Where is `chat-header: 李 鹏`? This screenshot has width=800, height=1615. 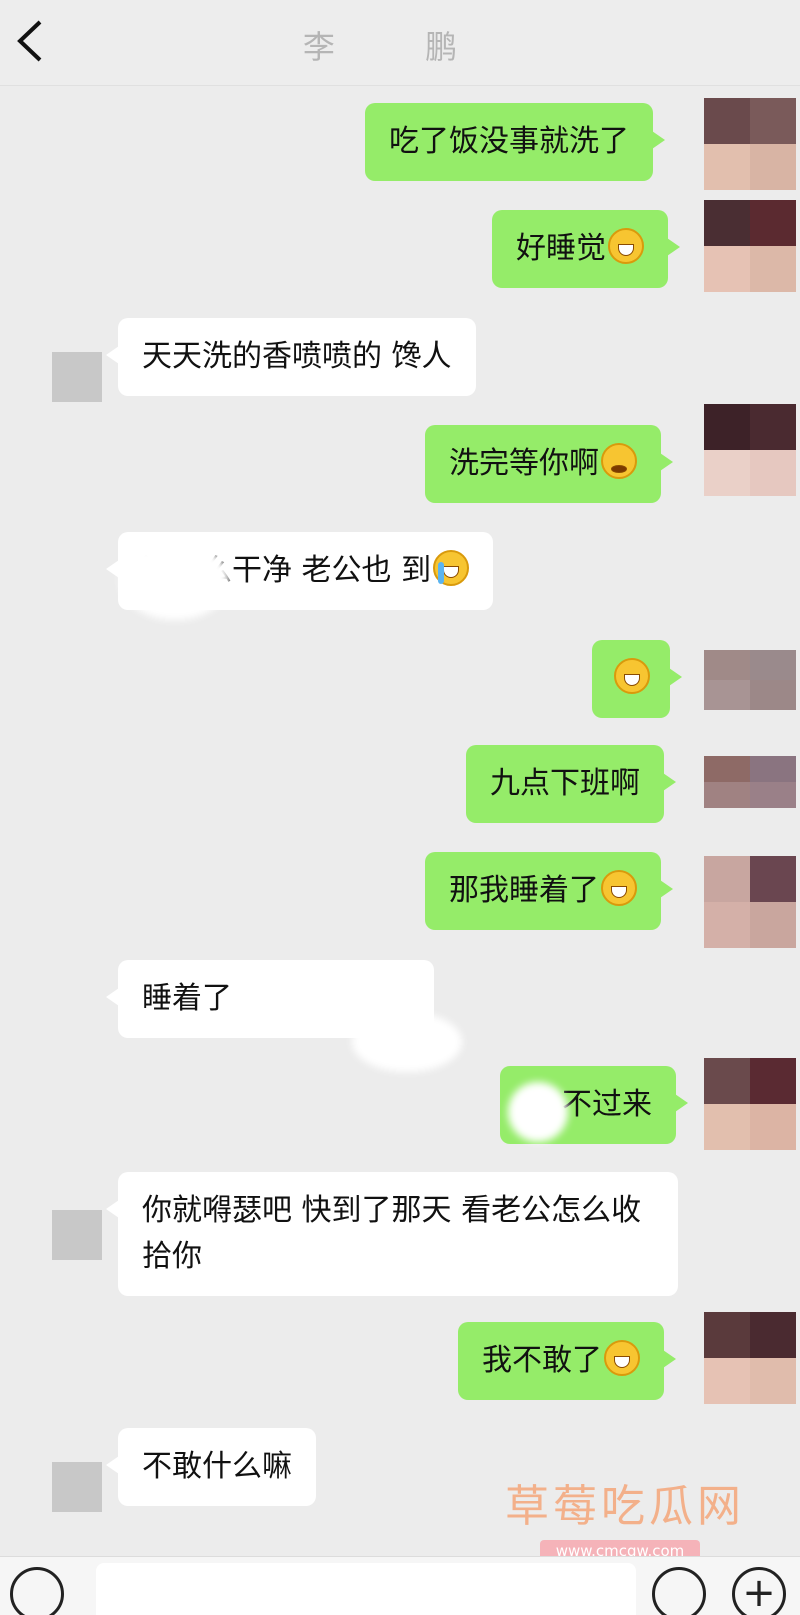 chat-header: 李 鹏 is located at coordinates (400, 43).